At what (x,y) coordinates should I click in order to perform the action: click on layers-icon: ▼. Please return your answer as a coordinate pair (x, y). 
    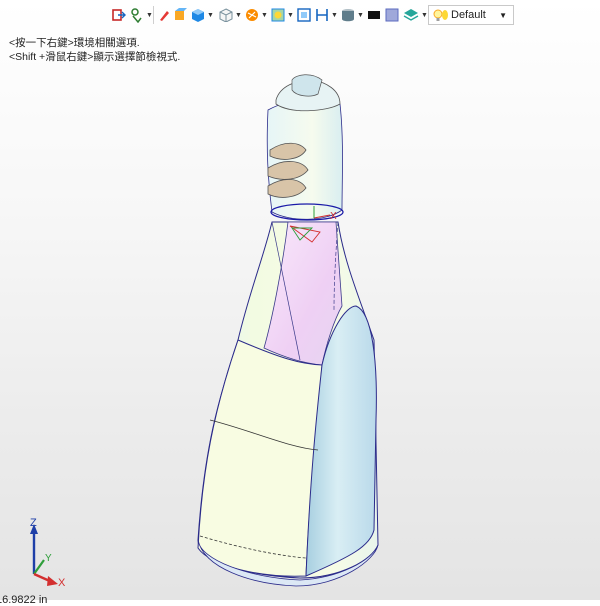
    Looking at the image, I should click on (415, 15).